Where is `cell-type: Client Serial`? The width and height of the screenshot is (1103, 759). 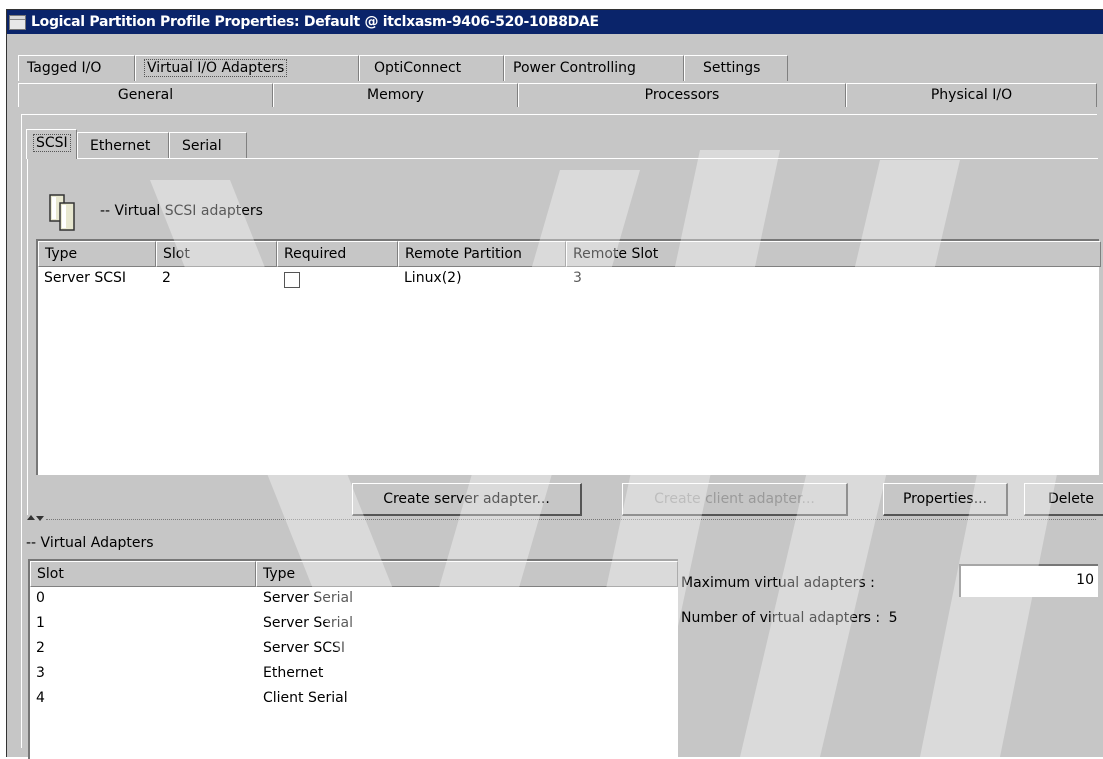
cell-type: Client Serial is located at coordinates (305, 698).